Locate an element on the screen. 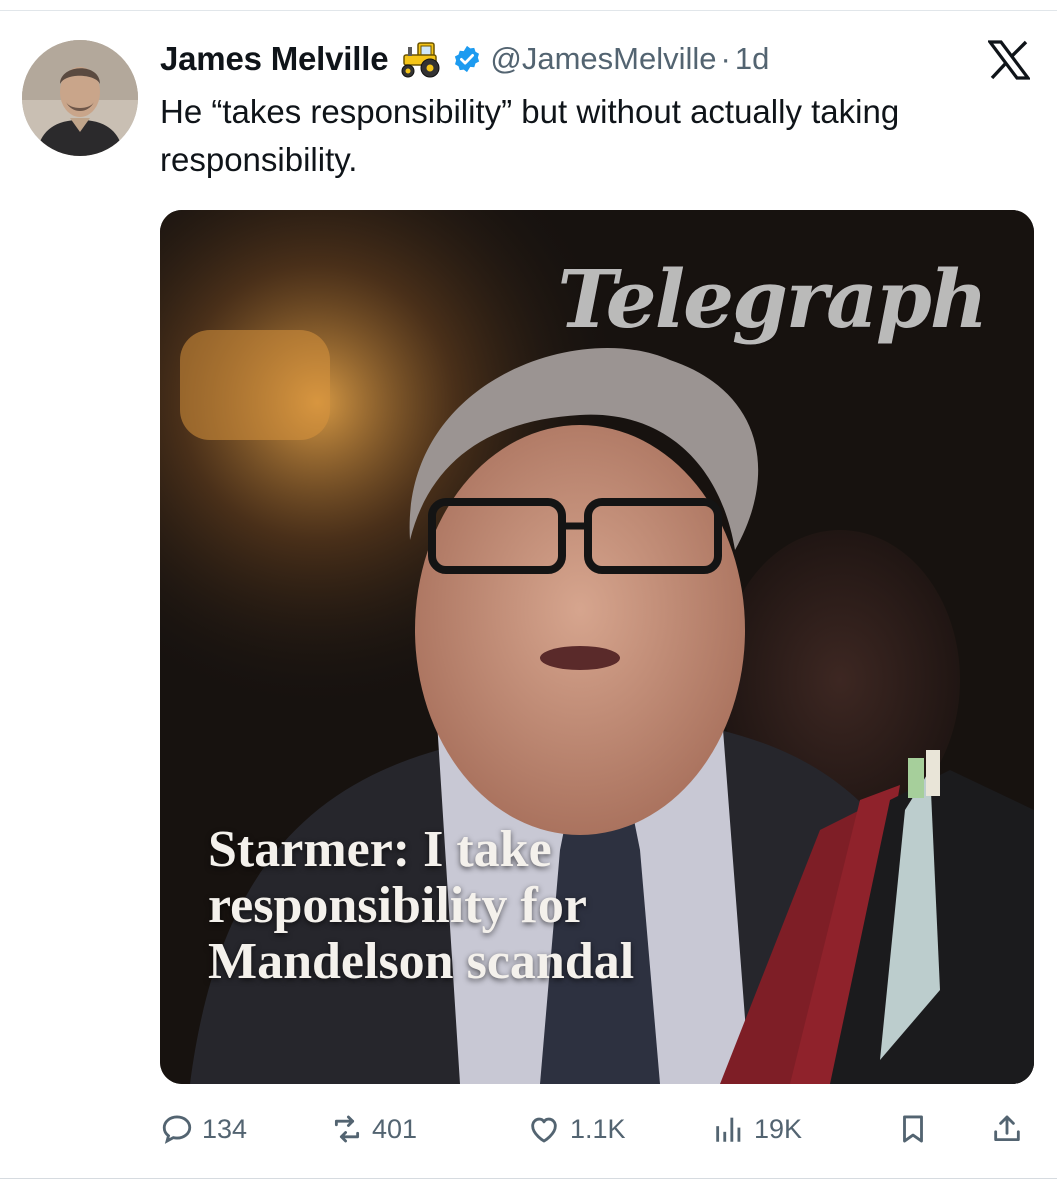  share-button is located at coordinates (1007, 1129).